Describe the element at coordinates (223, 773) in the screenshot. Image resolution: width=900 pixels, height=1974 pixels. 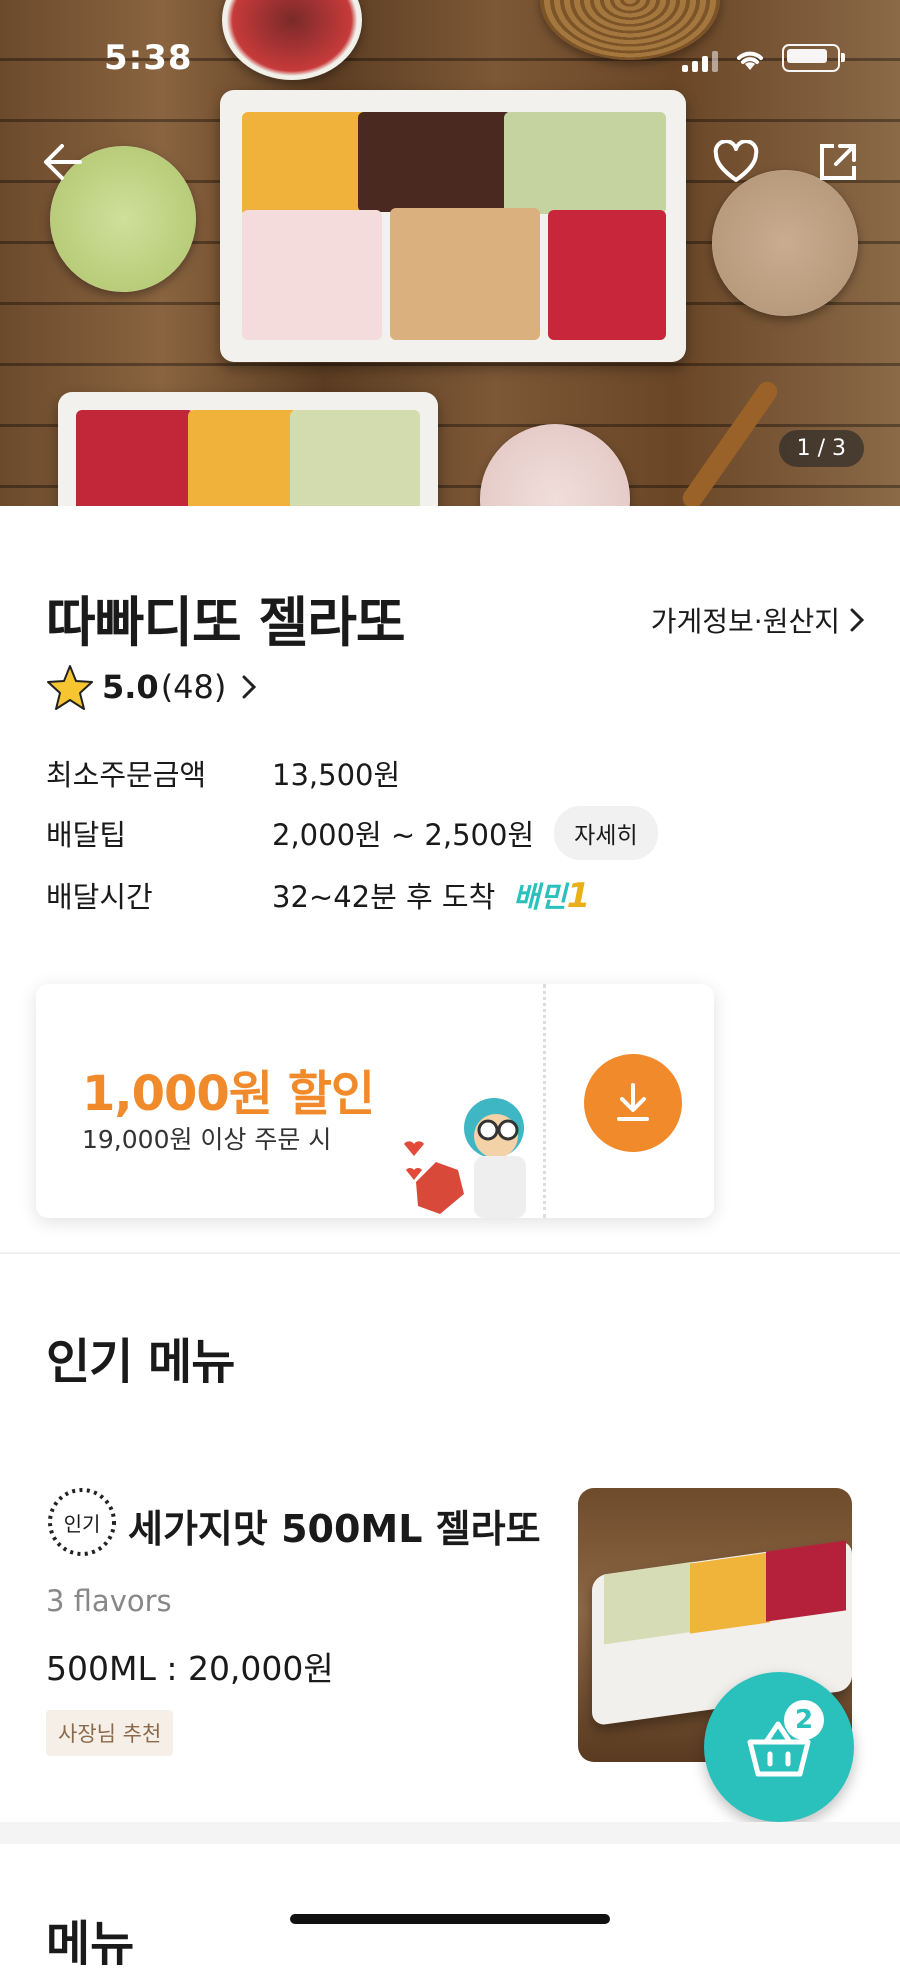
I see `min-order-row: 최소주문금액 13,500원` at that location.